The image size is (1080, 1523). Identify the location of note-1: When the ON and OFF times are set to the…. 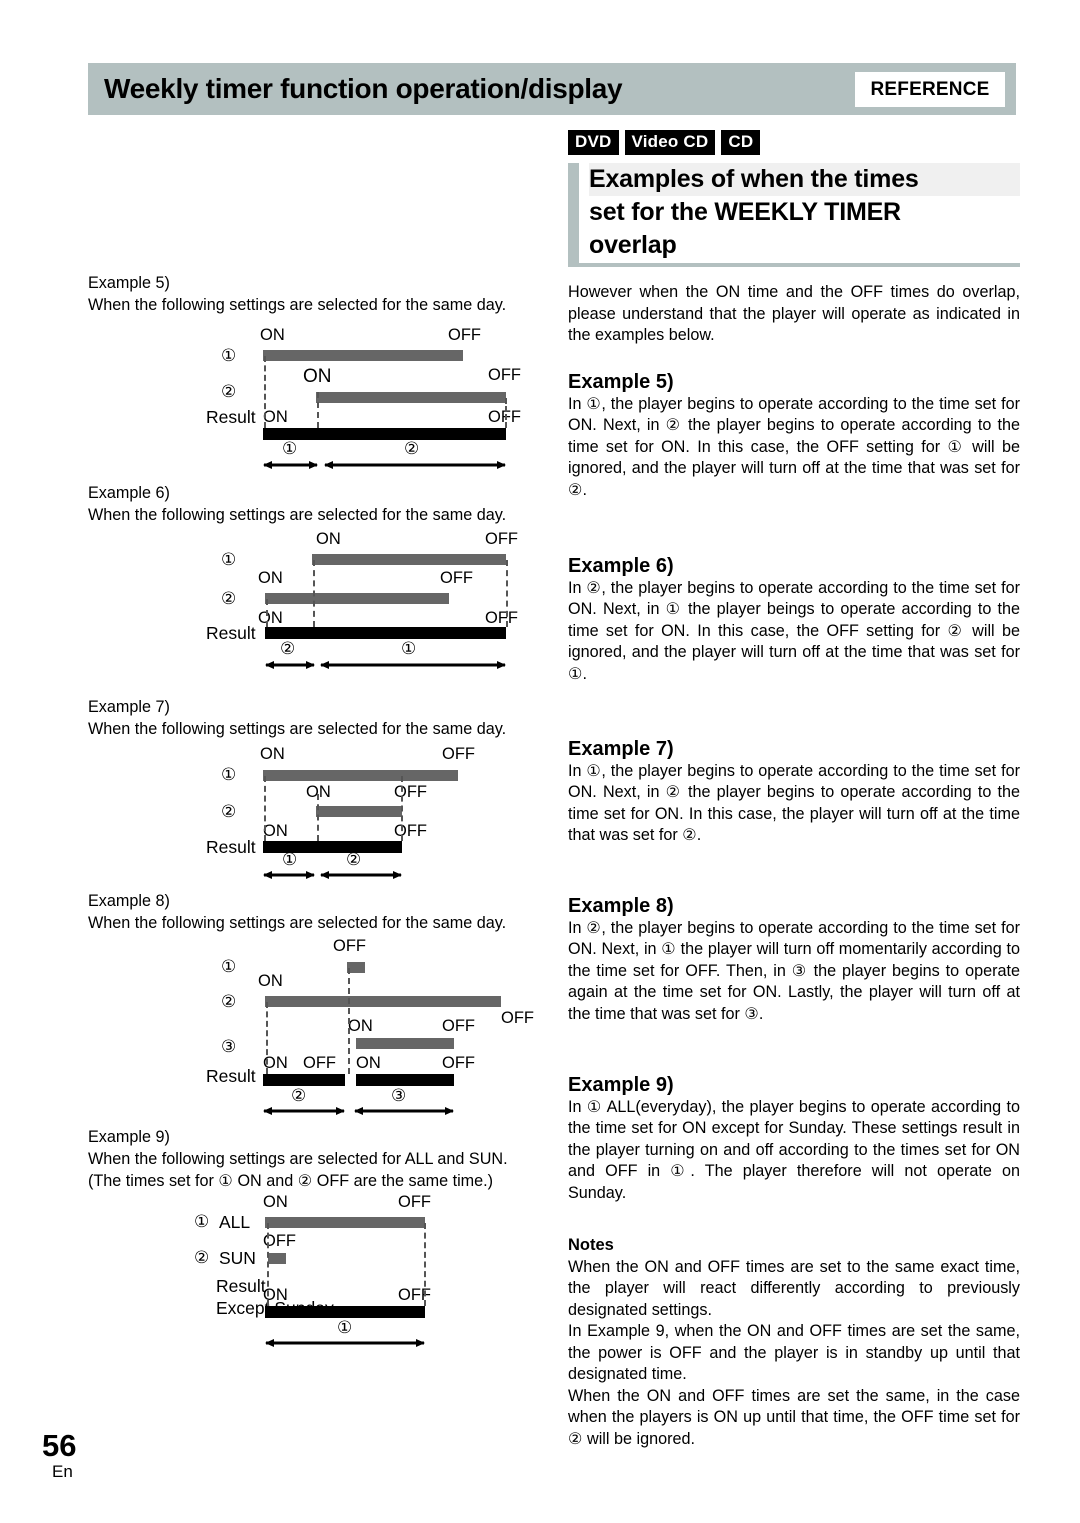
(794, 1288).